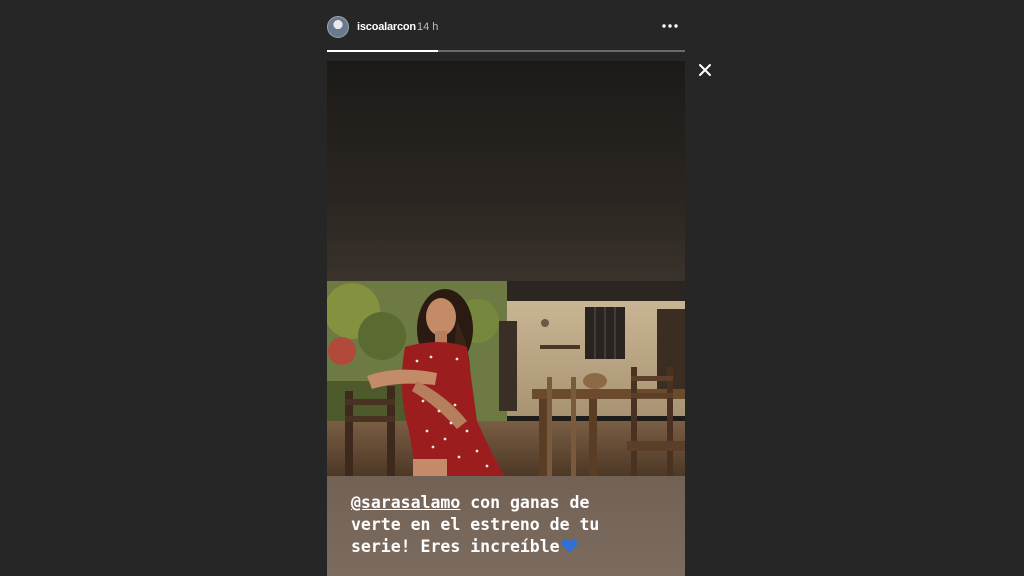 This screenshot has height=576, width=1024. I want to click on mention-link: @sarasalamo, so click(405, 502).